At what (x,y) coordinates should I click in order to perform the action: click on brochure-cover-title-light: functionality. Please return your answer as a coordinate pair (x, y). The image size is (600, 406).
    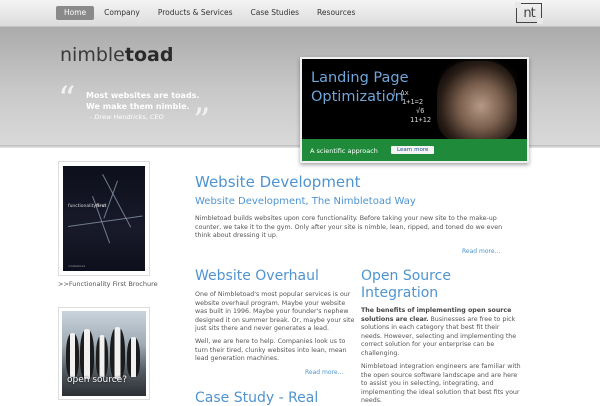
    Looking at the image, I should click on (82, 206).